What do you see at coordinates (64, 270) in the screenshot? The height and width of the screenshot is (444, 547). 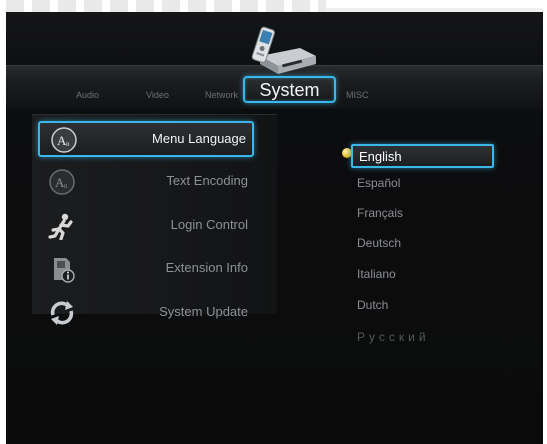 I see `sd-card-info-icon` at bounding box center [64, 270].